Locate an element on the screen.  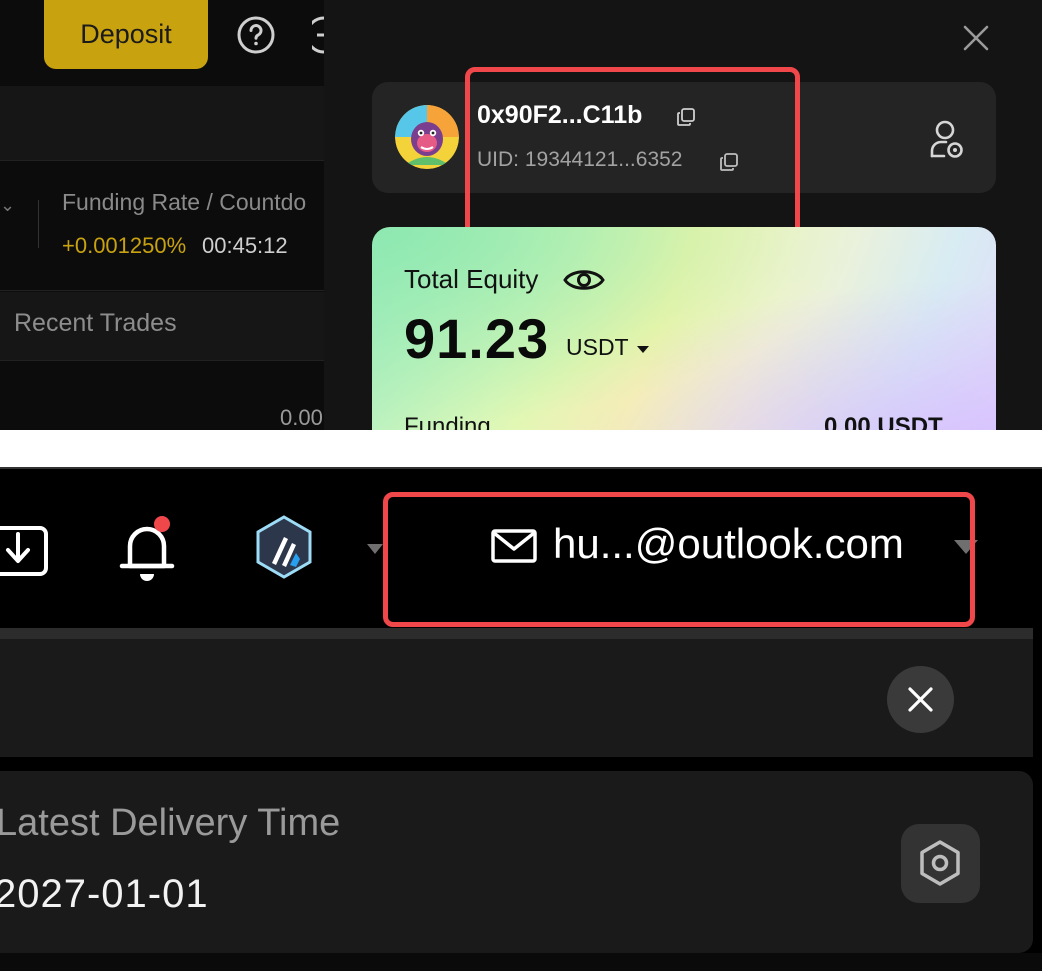
delivery-date: 2027-01-01 is located at coordinates (104, 894).